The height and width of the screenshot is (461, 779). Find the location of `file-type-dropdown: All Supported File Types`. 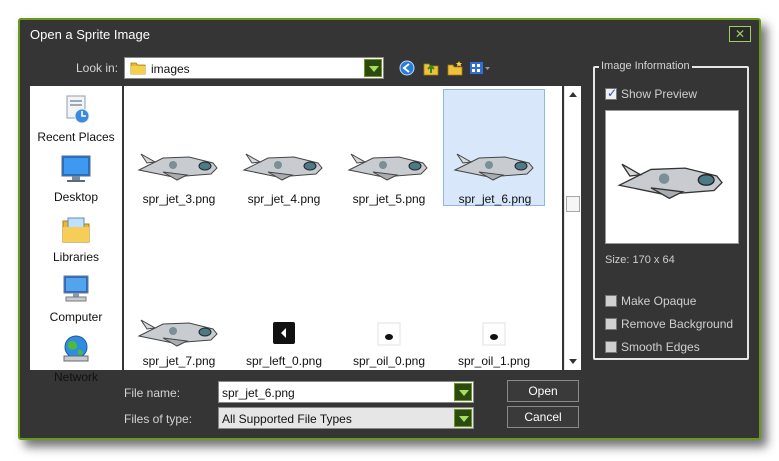

file-type-dropdown: All Supported File Types is located at coordinates (346, 418).